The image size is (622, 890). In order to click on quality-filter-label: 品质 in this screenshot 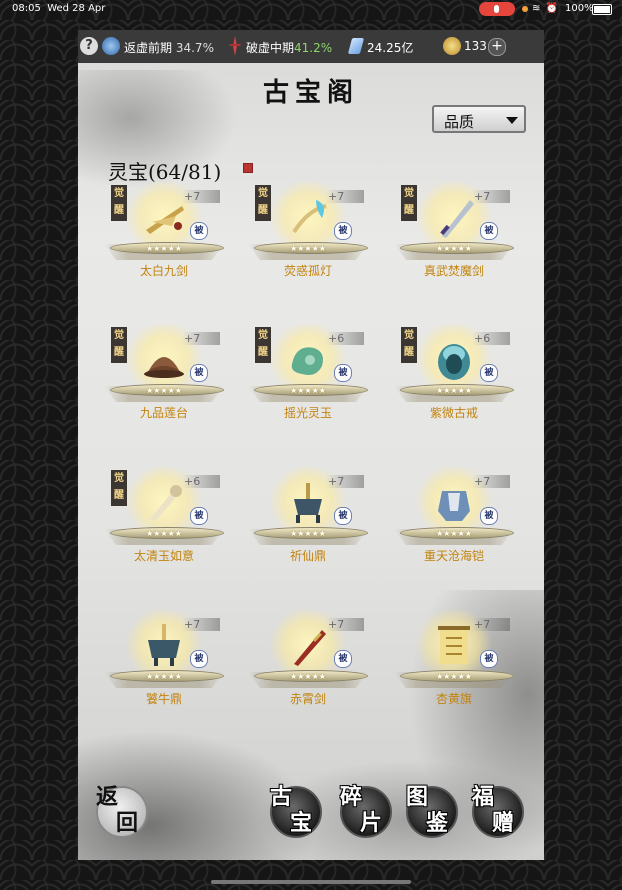, I will do `click(459, 122)`.